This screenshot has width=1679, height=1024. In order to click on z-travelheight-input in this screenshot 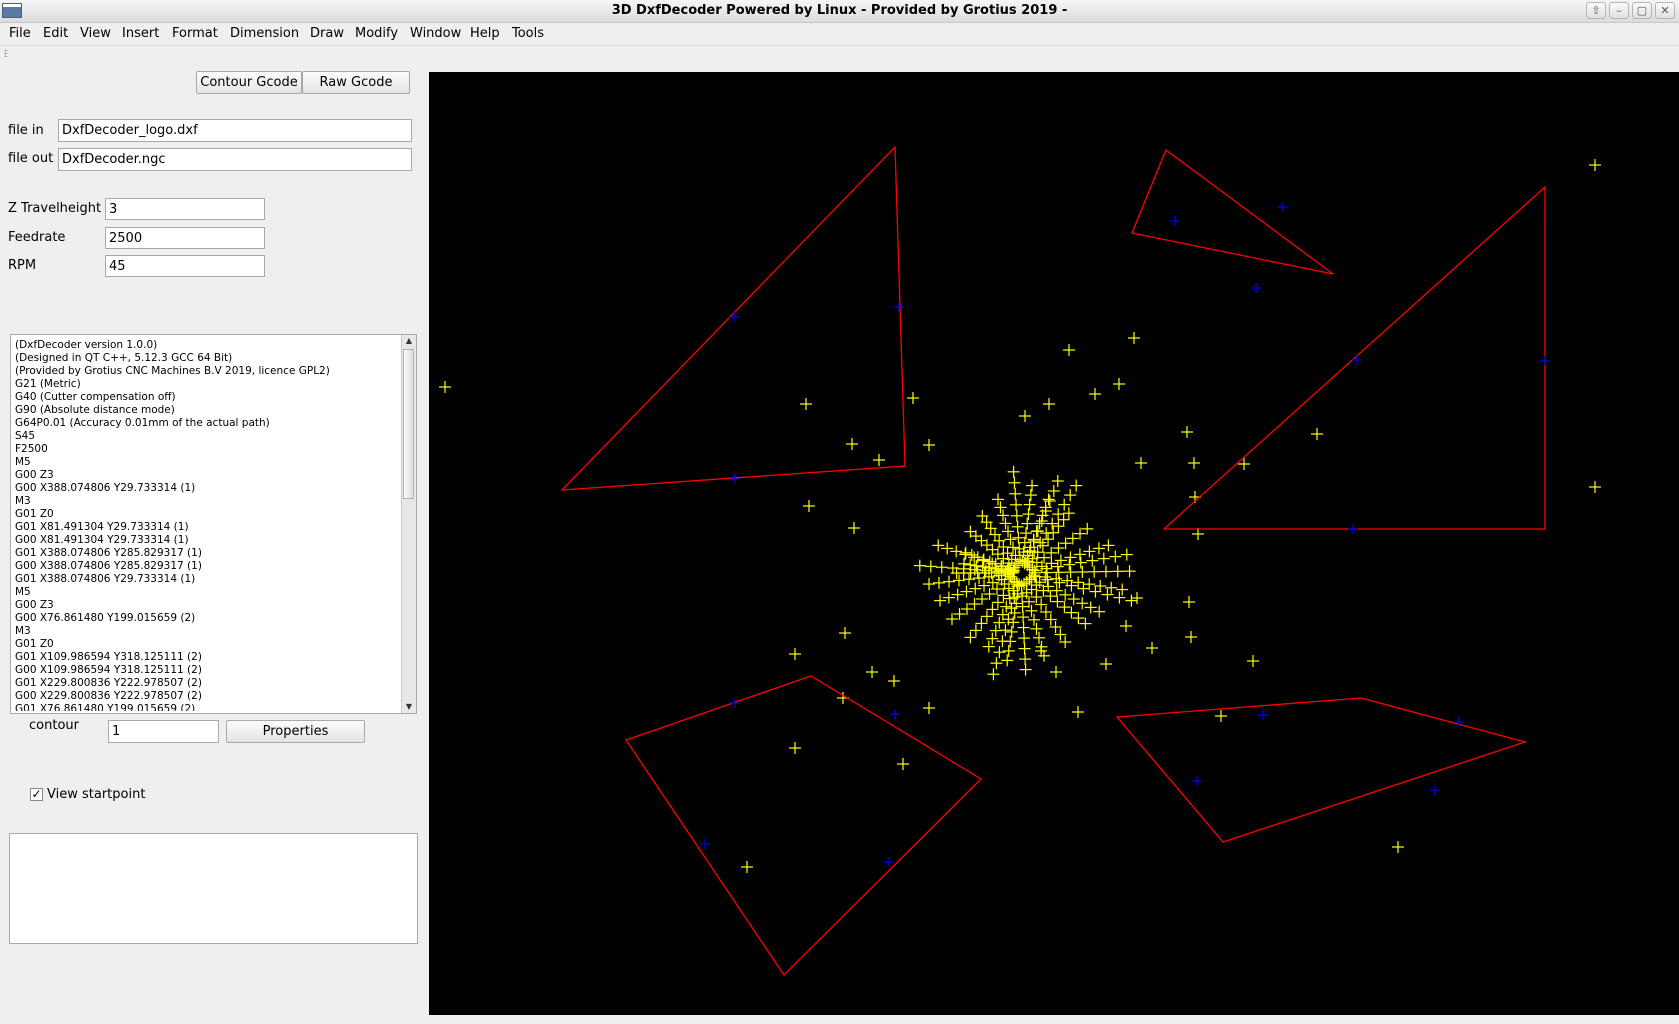, I will do `click(185, 209)`.